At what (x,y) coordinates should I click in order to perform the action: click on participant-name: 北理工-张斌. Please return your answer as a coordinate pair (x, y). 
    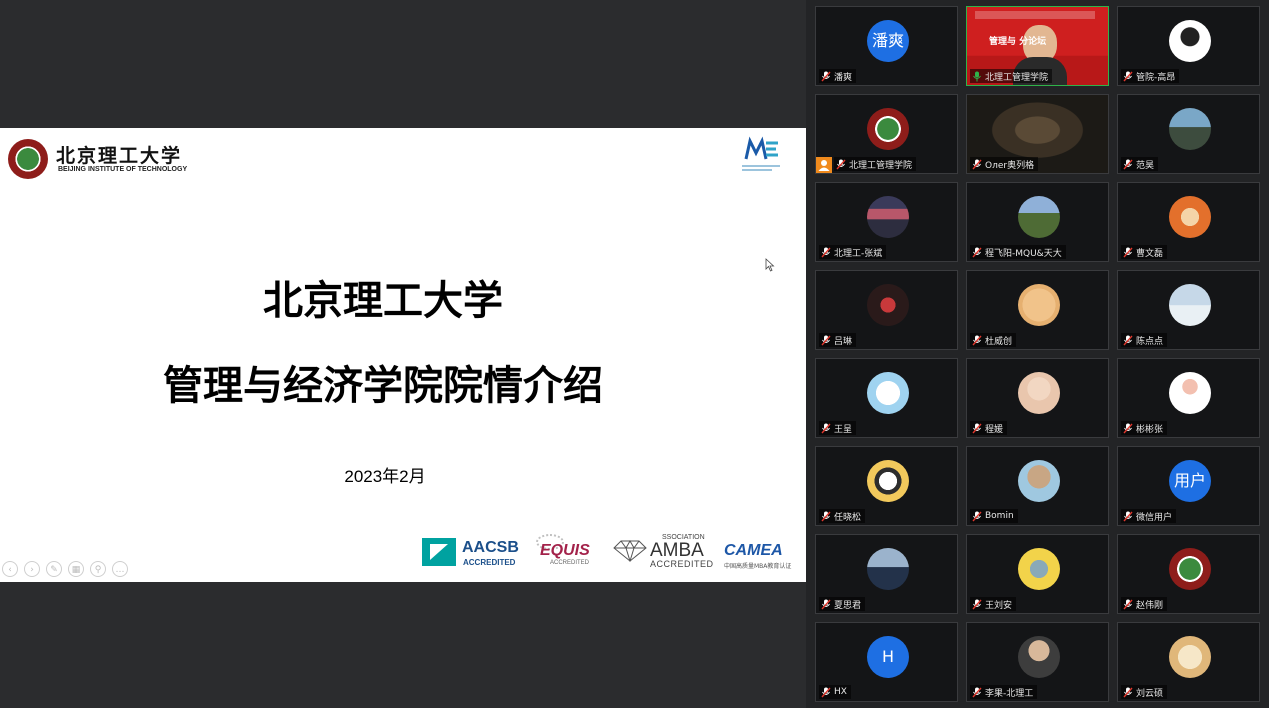
    Looking at the image, I should click on (858, 253).